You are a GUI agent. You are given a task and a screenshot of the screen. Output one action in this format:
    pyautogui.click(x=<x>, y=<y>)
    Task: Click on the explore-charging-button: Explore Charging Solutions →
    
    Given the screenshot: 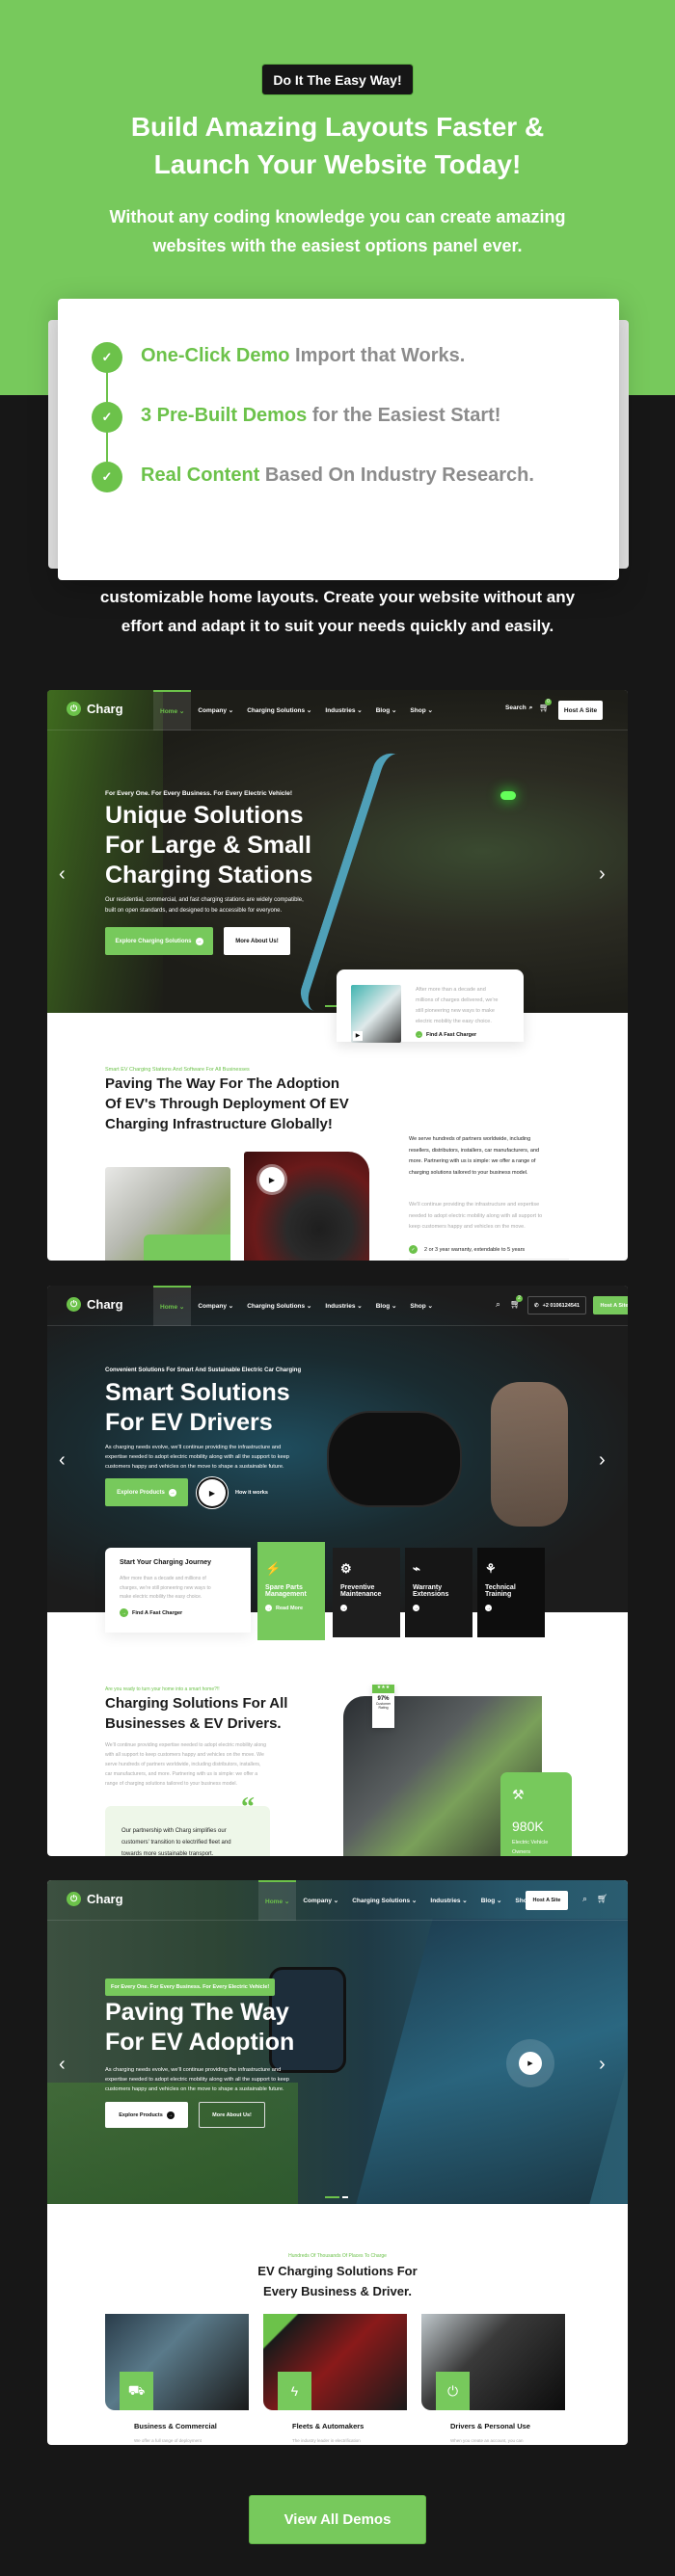 What is the action you would take?
    pyautogui.click(x=159, y=941)
    